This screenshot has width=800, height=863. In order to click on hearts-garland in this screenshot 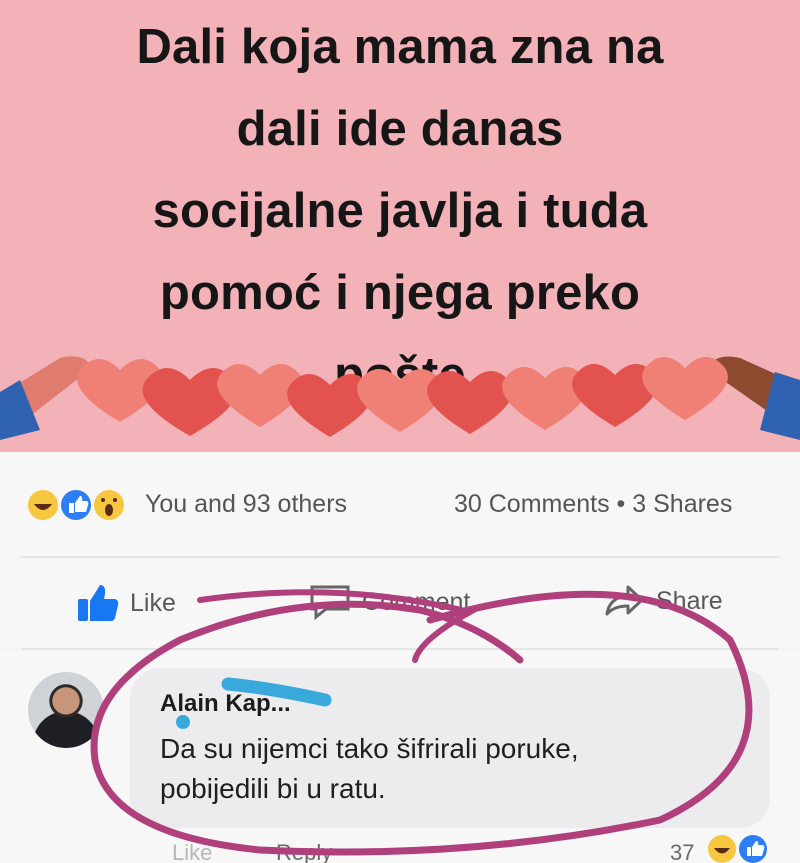, I will do `click(400, 398)`.